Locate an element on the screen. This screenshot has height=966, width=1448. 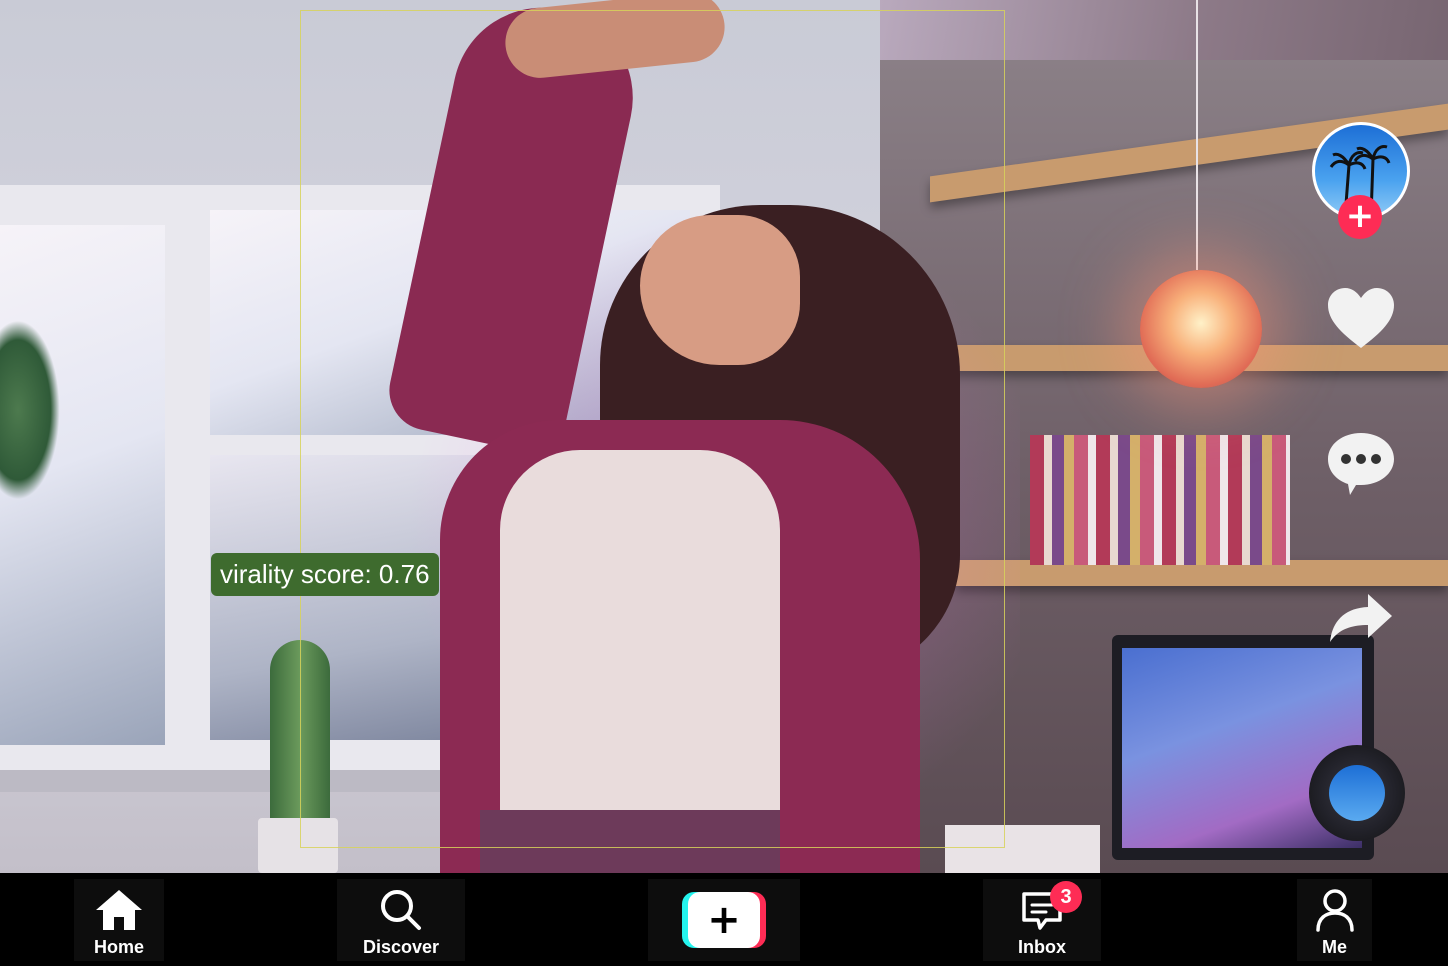
creator-avatar: + is located at coordinates (1361, 180).